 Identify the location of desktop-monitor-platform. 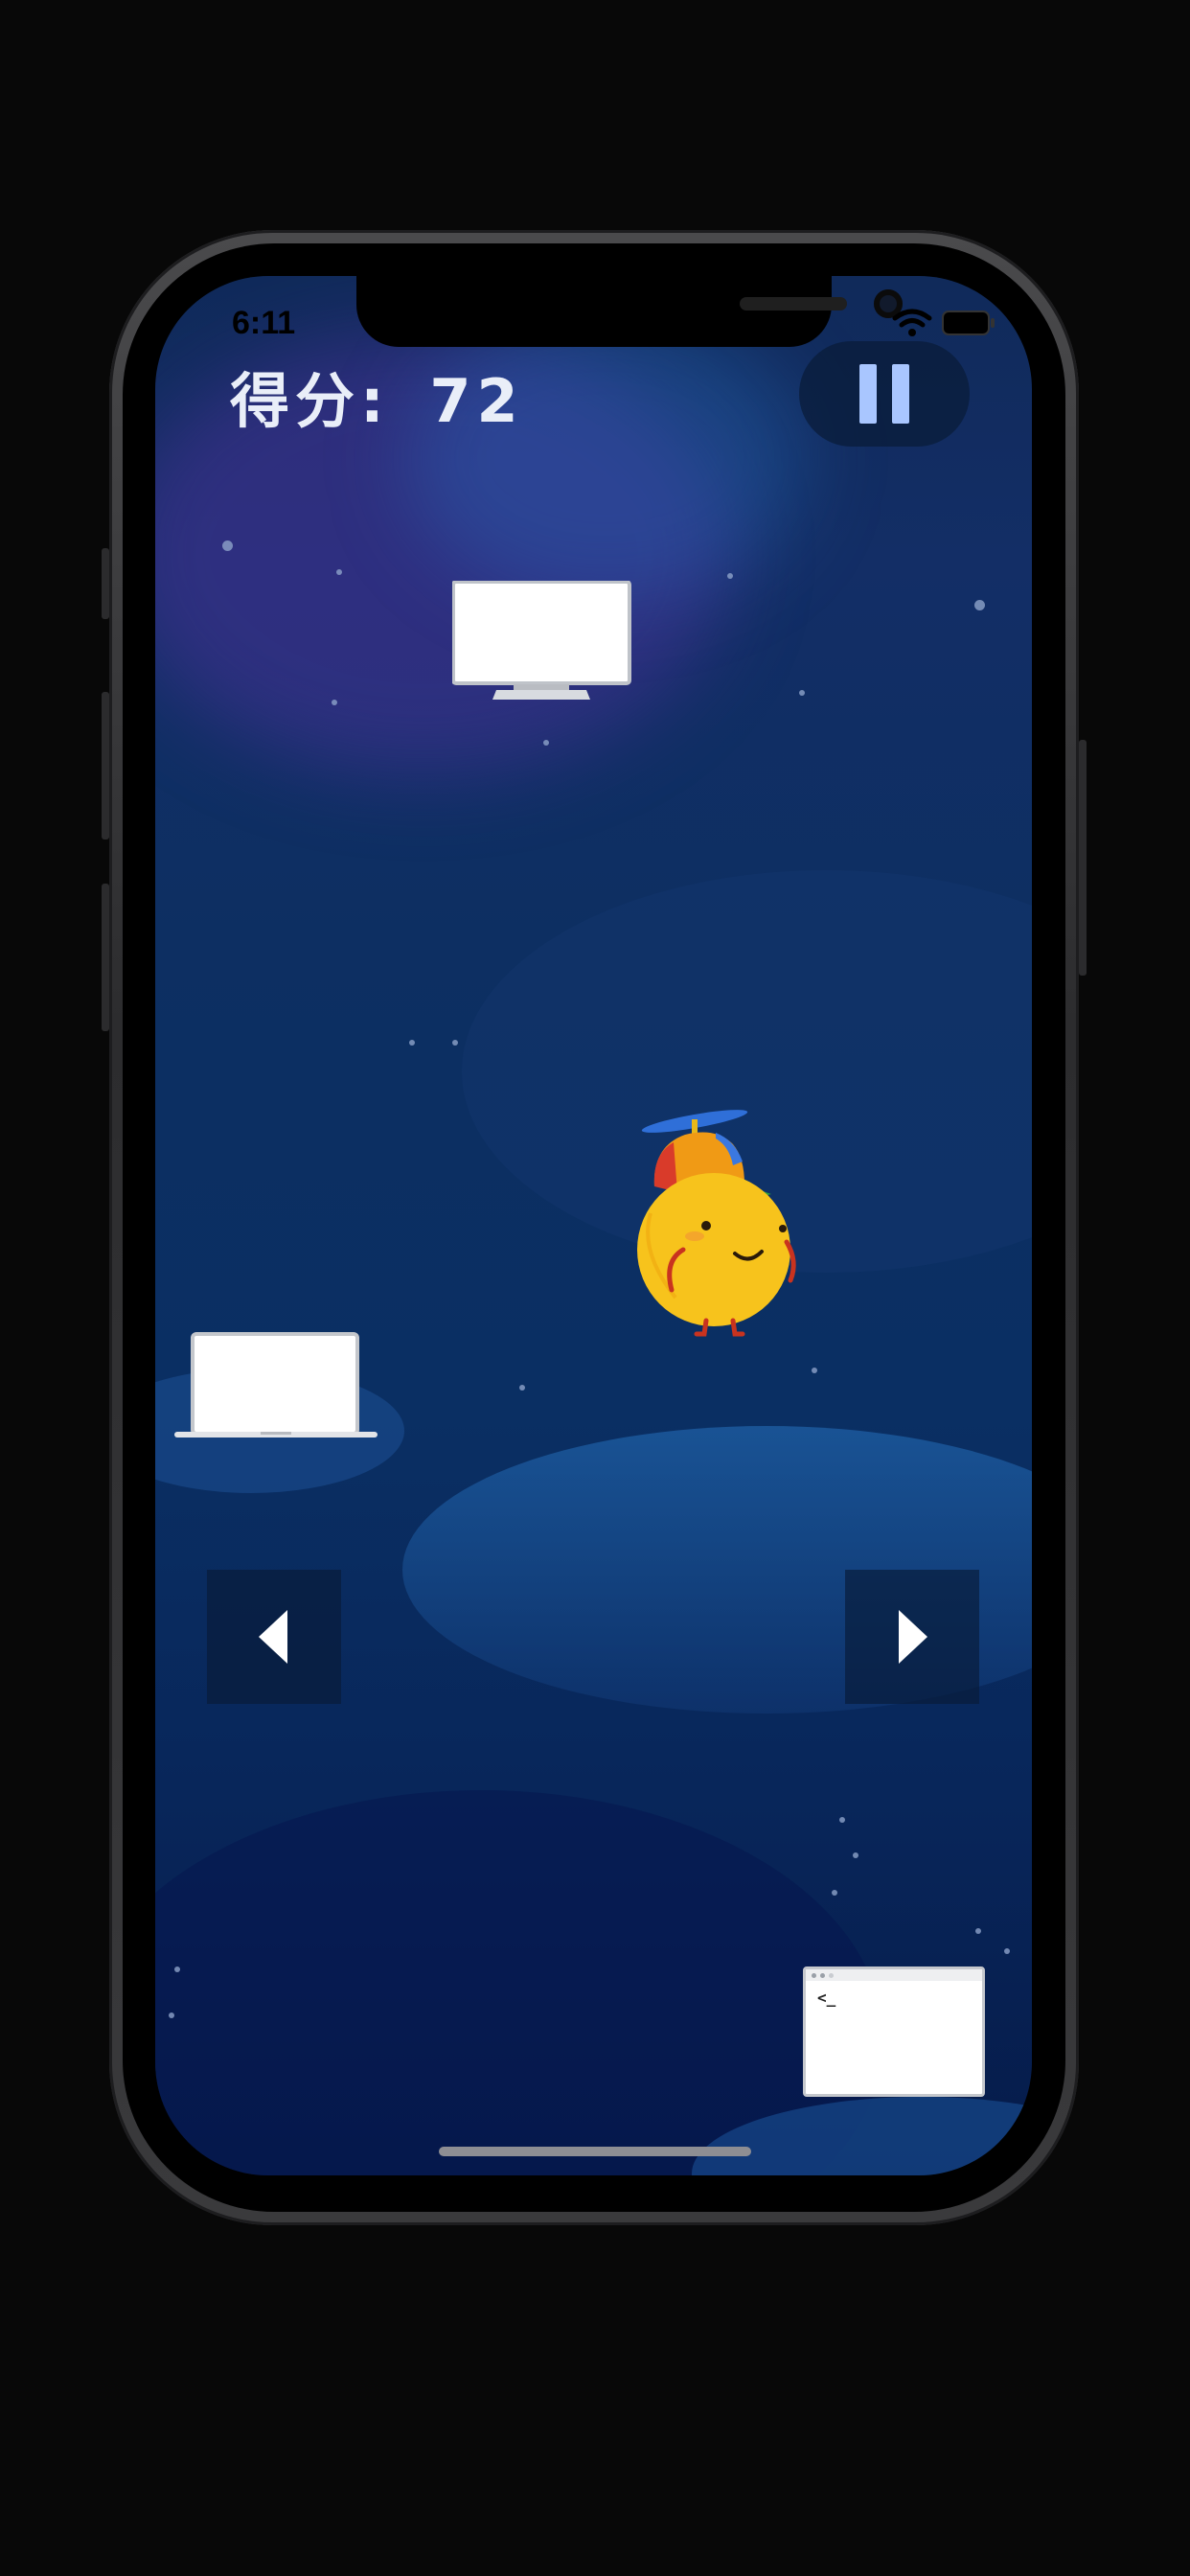
(542, 642).